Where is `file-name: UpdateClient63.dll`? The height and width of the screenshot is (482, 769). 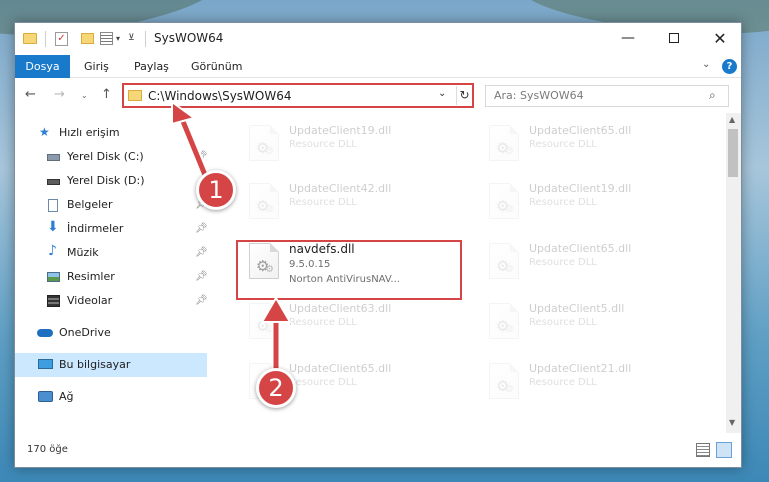
file-name: UpdateClient63.dll is located at coordinates (340, 308).